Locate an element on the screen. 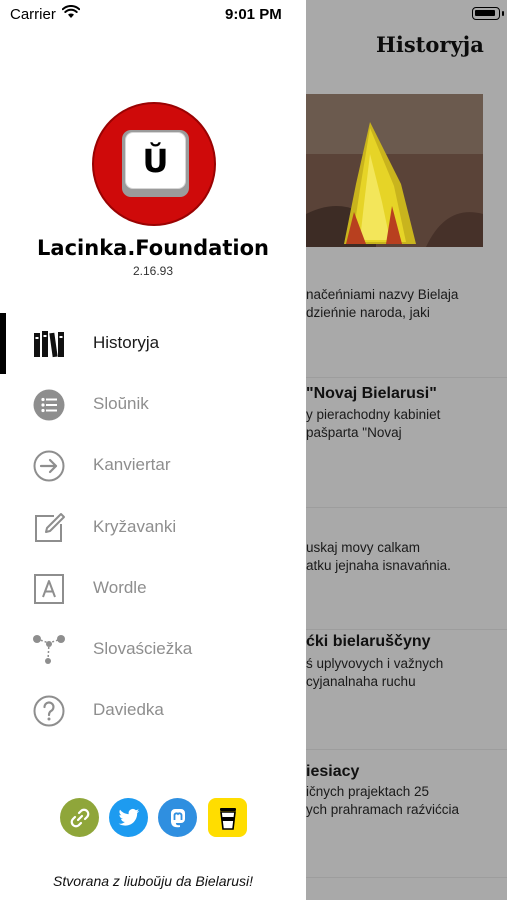 This screenshot has width=507, height=900. edit-icon is located at coordinates (49, 528).